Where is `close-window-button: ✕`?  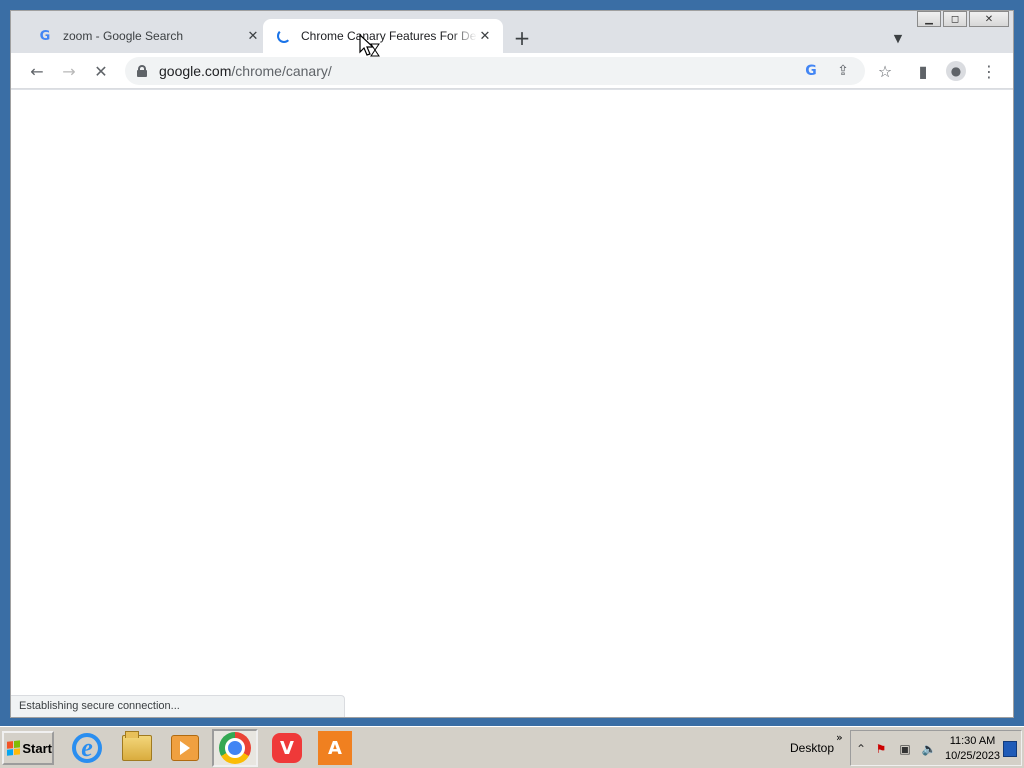
close-window-button: ✕ is located at coordinates (989, 19).